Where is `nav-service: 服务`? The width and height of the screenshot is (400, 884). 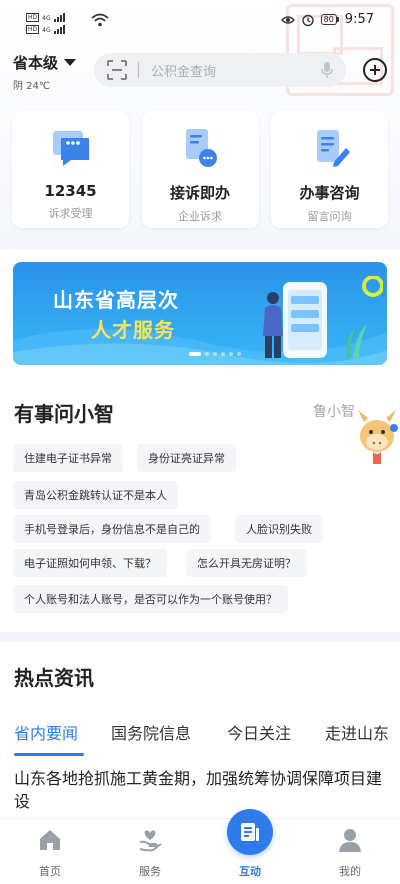
nav-service: 服务 is located at coordinates (150, 851).